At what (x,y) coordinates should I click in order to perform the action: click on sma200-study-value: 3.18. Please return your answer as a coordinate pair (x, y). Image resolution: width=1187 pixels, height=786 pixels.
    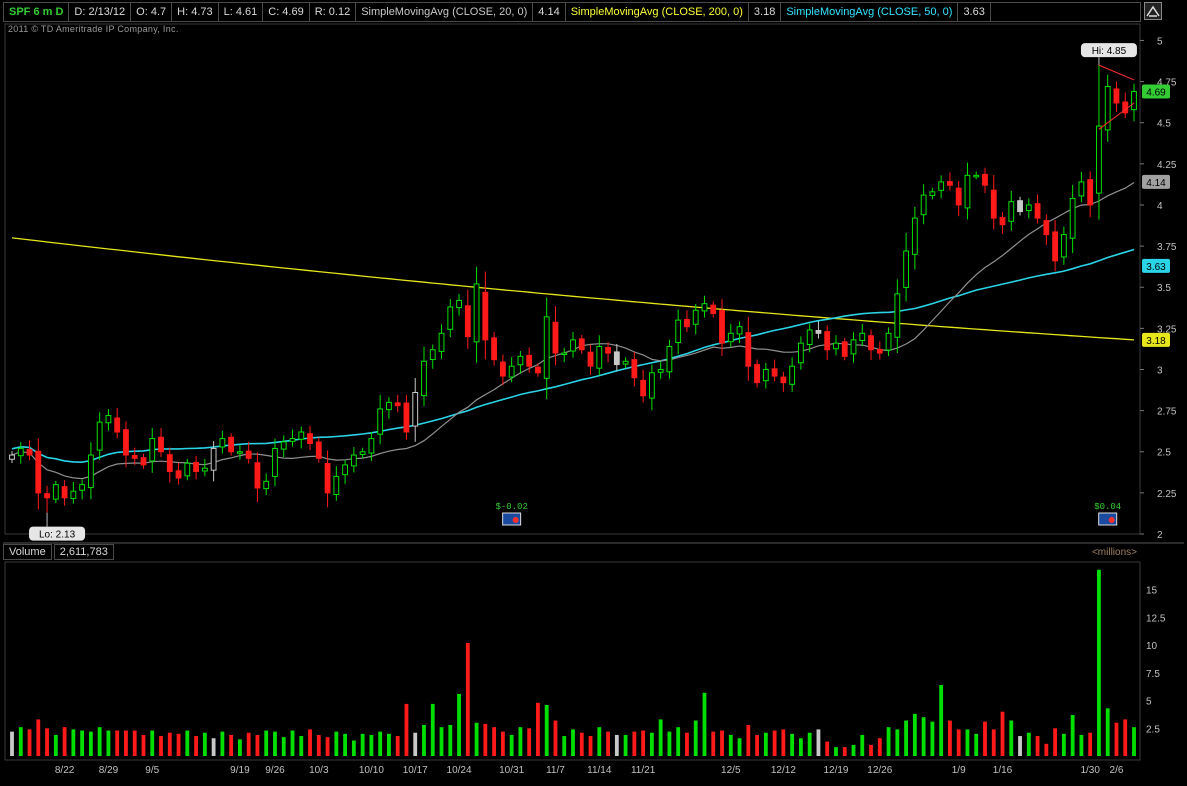
    Looking at the image, I should click on (765, 12).